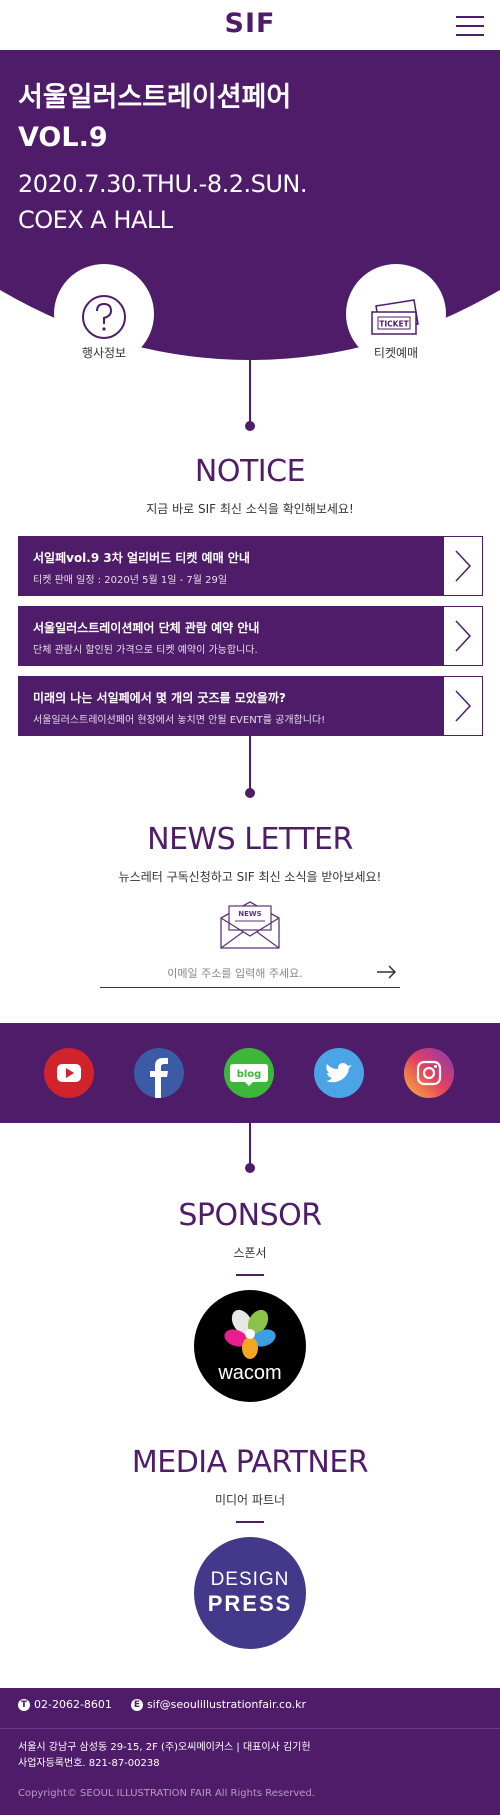  What do you see at coordinates (104, 353) in the screenshot?
I see `quick-link-event-info-label: 행사정보` at bounding box center [104, 353].